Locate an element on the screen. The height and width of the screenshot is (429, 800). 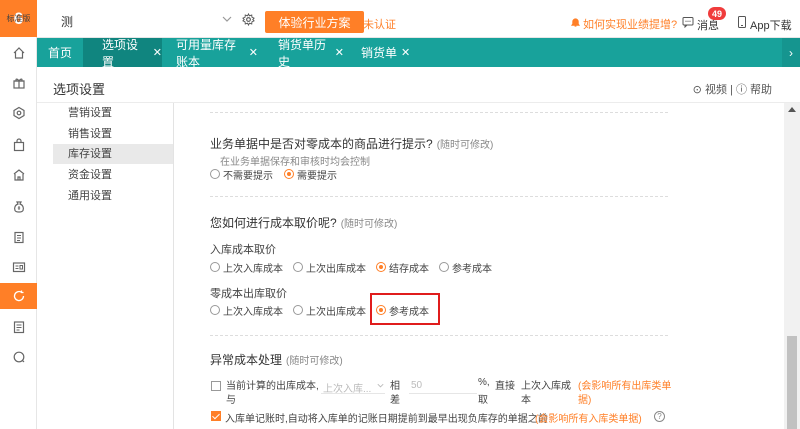
radio-label: 不需要提示 is located at coordinates (248, 176).